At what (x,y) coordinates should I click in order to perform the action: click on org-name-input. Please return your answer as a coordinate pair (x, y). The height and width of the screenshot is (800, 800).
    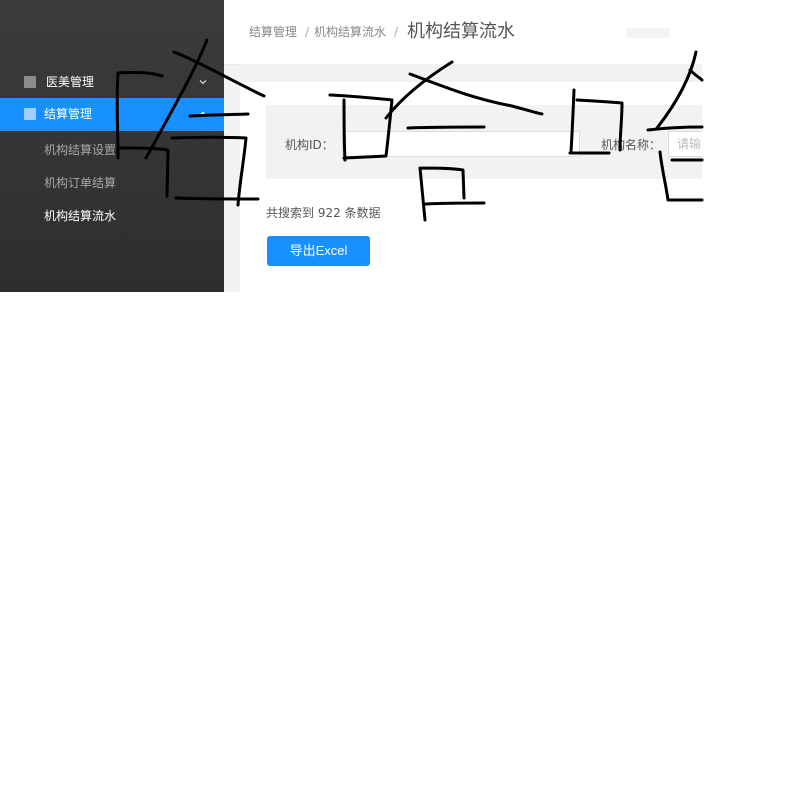
    Looking at the image, I should click on (685, 144).